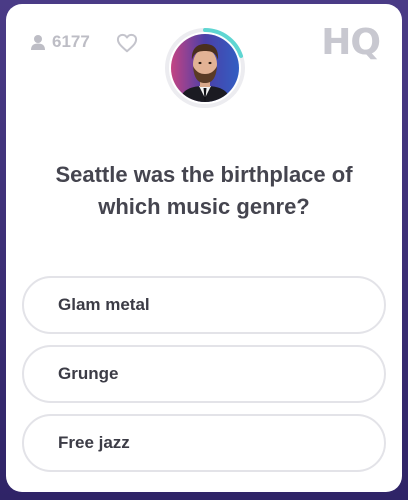 The height and width of the screenshot is (500, 408). What do you see at coordinates (88, 373) in the screenshot?
I see `answer-option-label: Grunge` at bounding box center [88, 373].